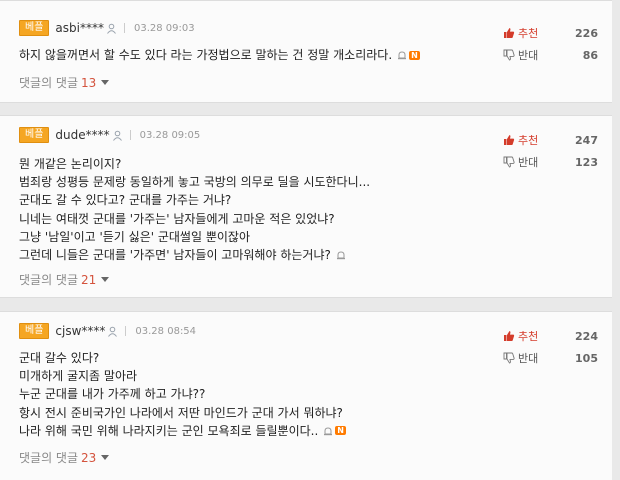 The height and width of the screenshot is (480, 620). Describe the element at coordinates (170, 135) in the screenshot. I see `comment-time: 03.28 09:05` at that location.